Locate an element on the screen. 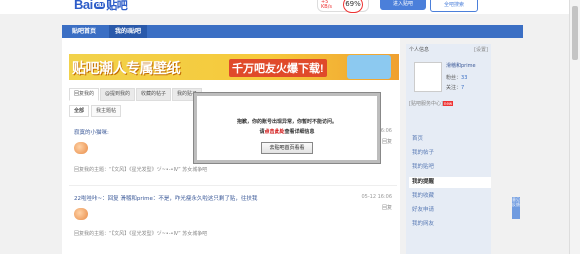  tab-replies: 回复我的 is located at coordinates (84, 94).